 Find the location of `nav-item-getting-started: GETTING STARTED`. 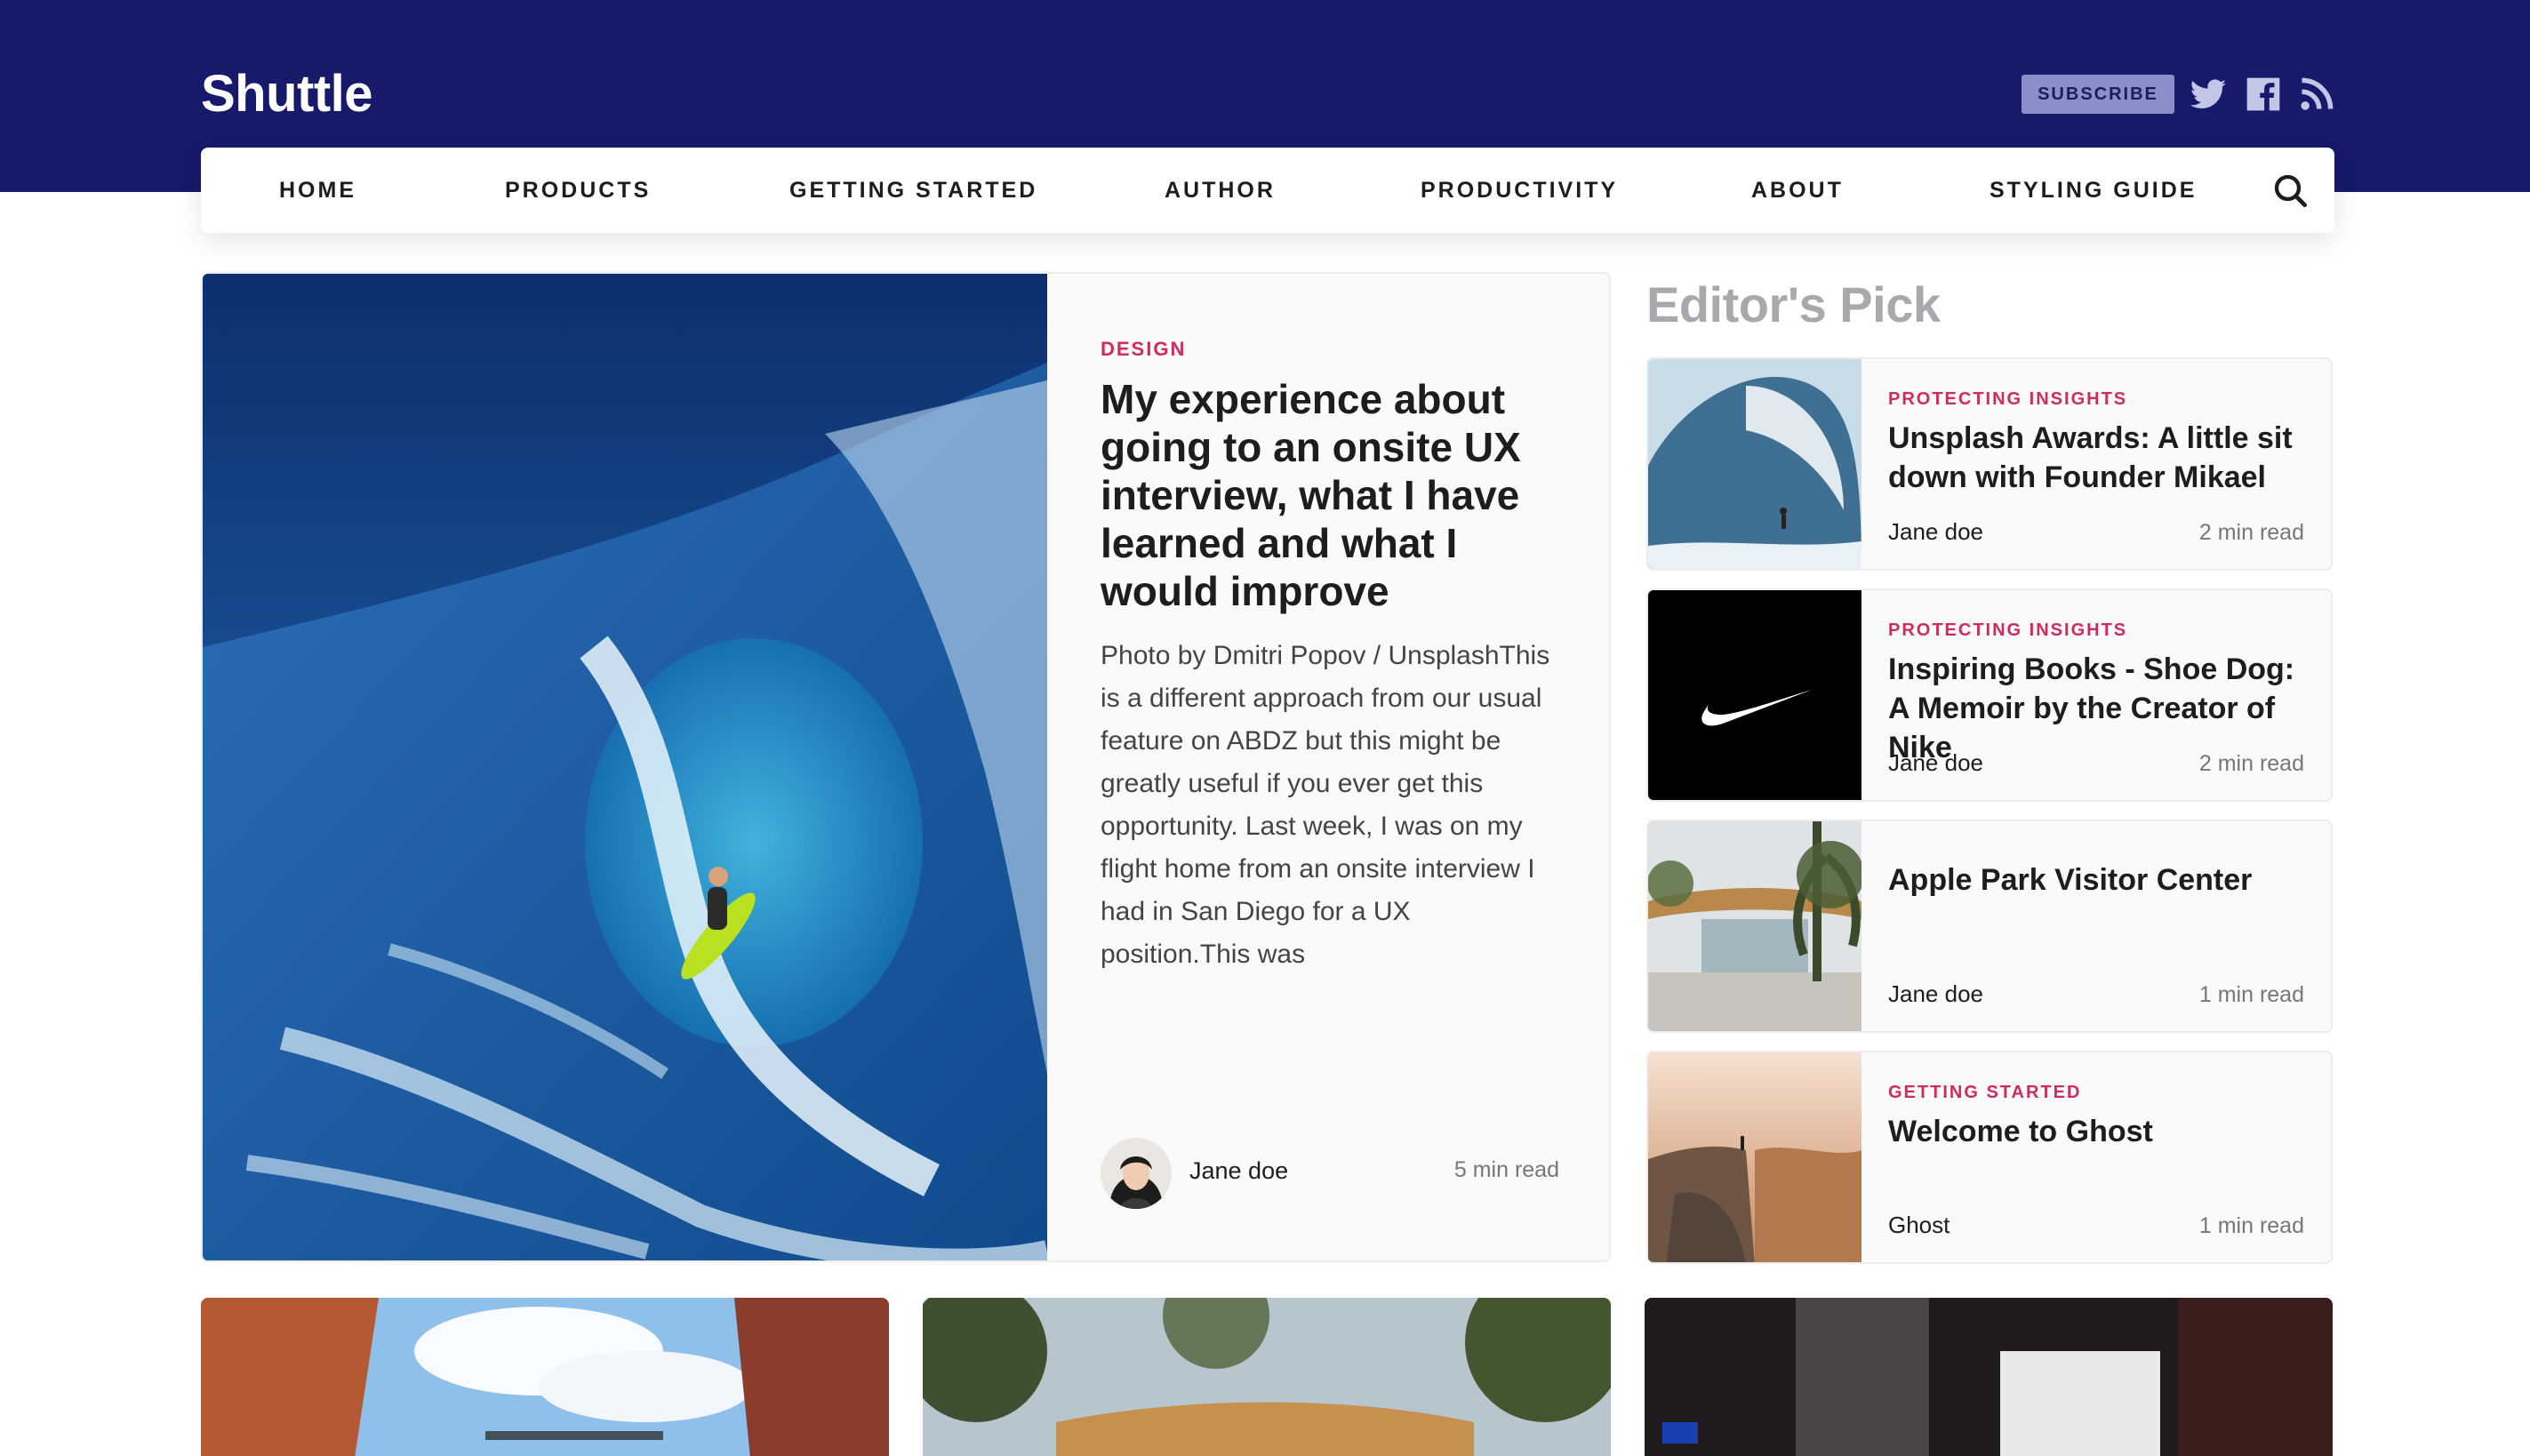

nav-item-getting-started: GETTING STARTED is located at coordinates (913, 190).